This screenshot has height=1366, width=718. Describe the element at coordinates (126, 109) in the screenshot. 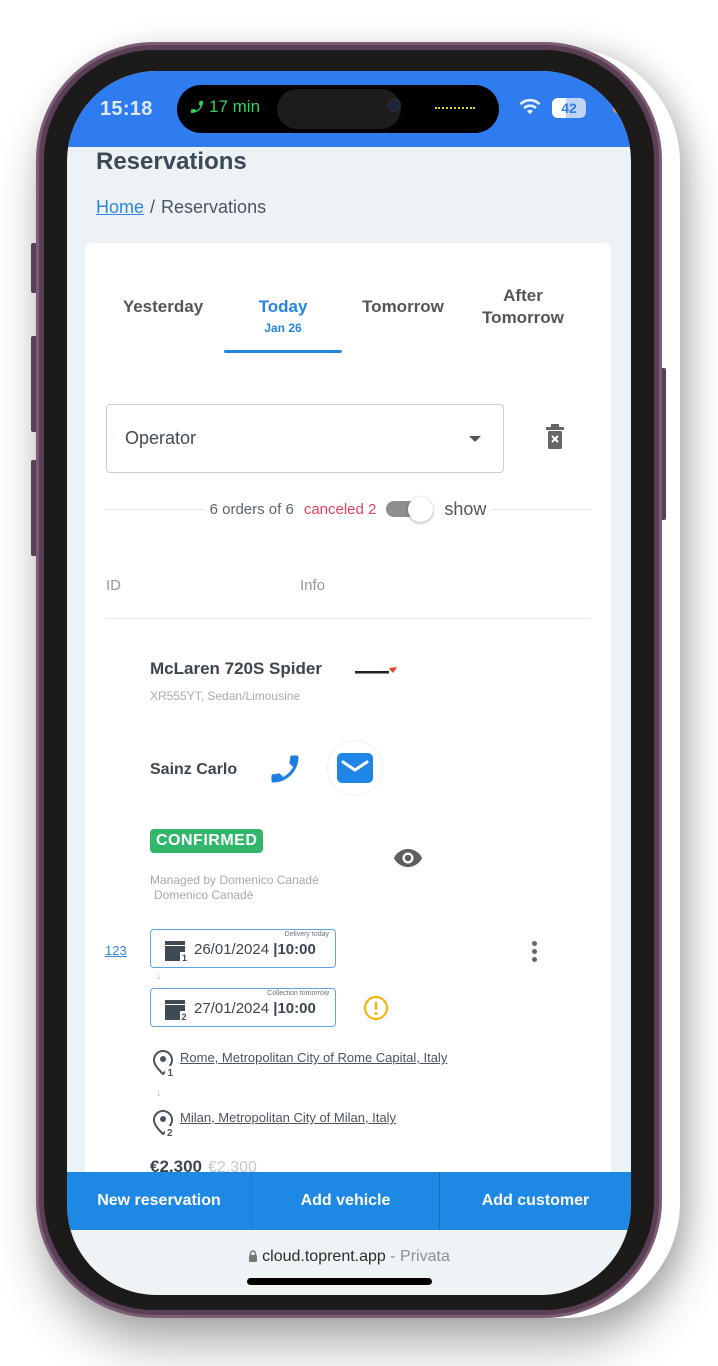

I see `status-time: 15:18` at that location.